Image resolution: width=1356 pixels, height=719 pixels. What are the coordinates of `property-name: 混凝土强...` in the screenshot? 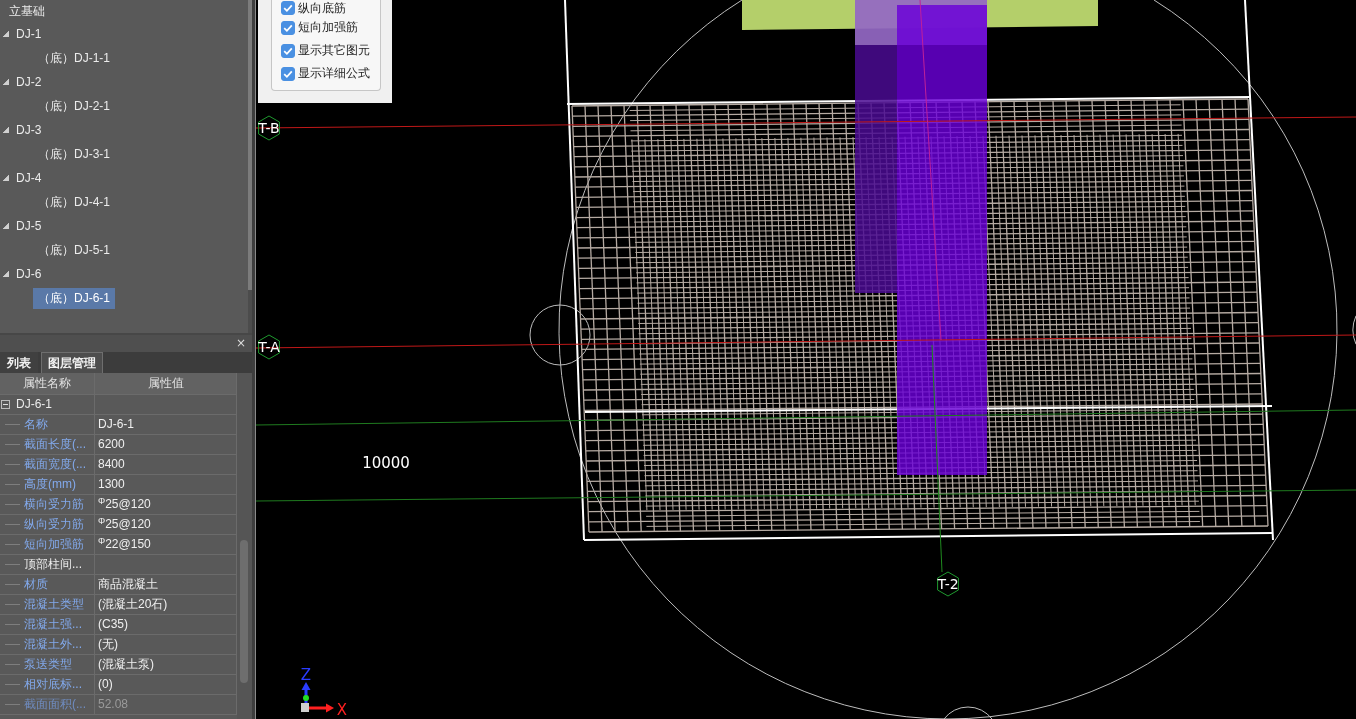 It's located at (47, 625).